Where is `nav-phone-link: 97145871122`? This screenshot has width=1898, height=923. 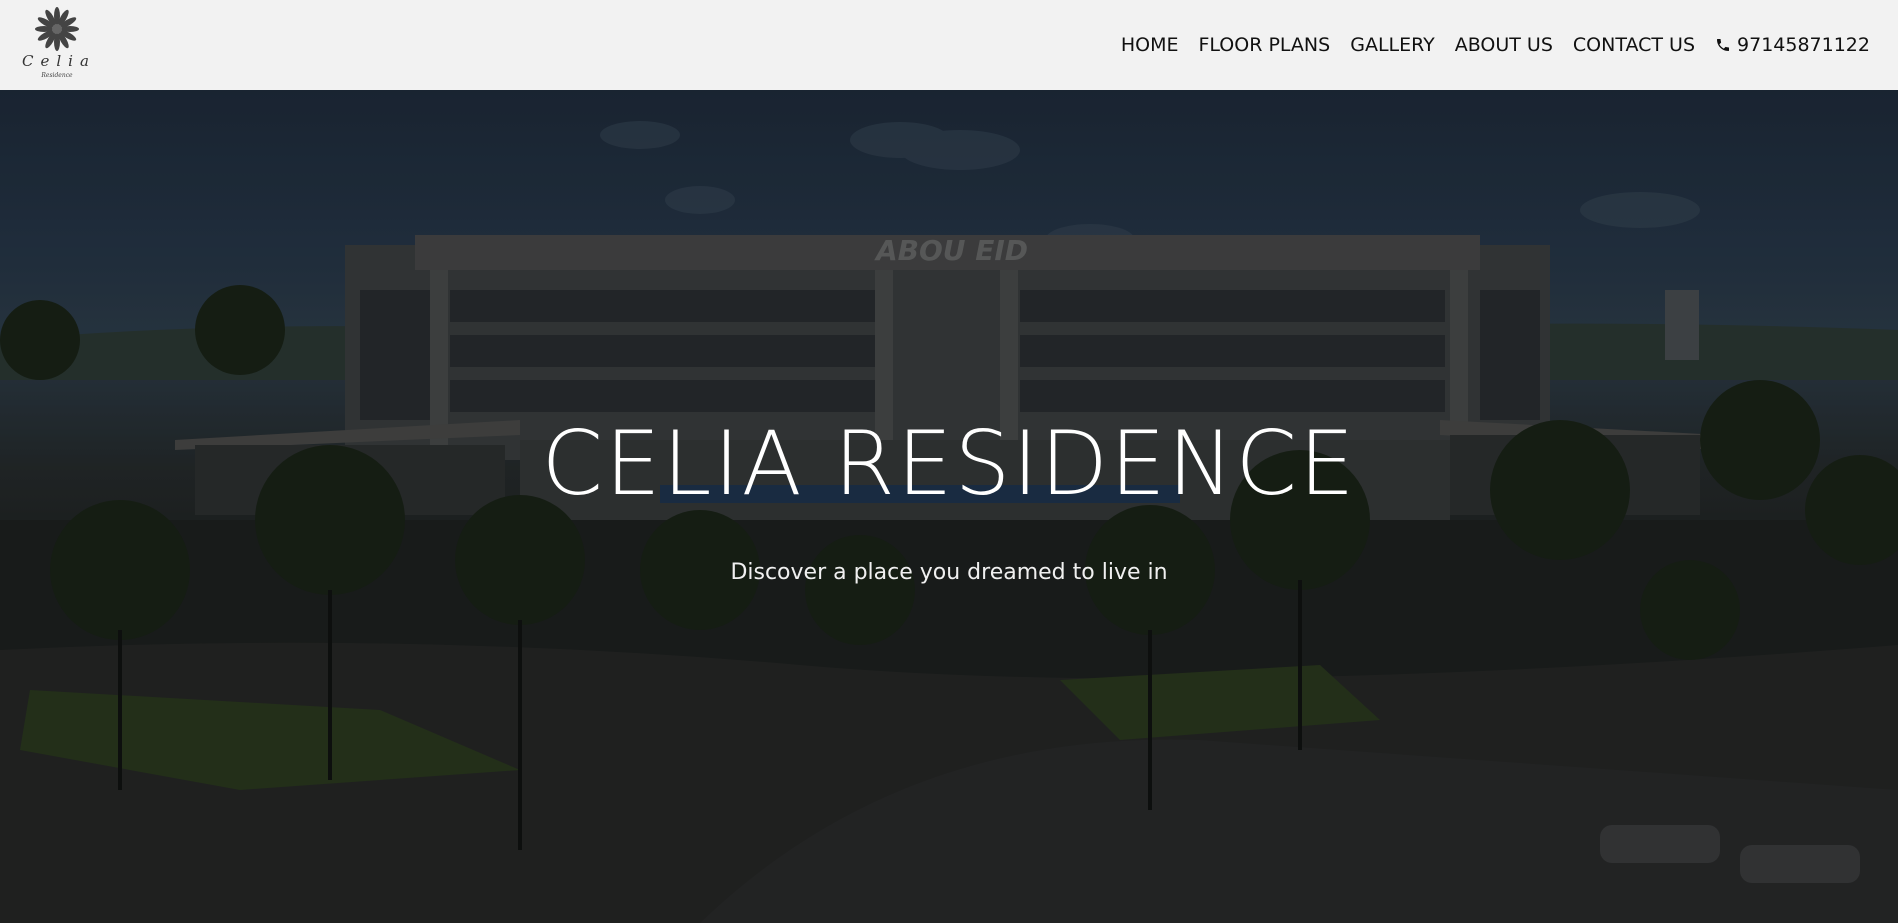 nav-phone-link: 97145871122 is located at coordinates (1792, 45).